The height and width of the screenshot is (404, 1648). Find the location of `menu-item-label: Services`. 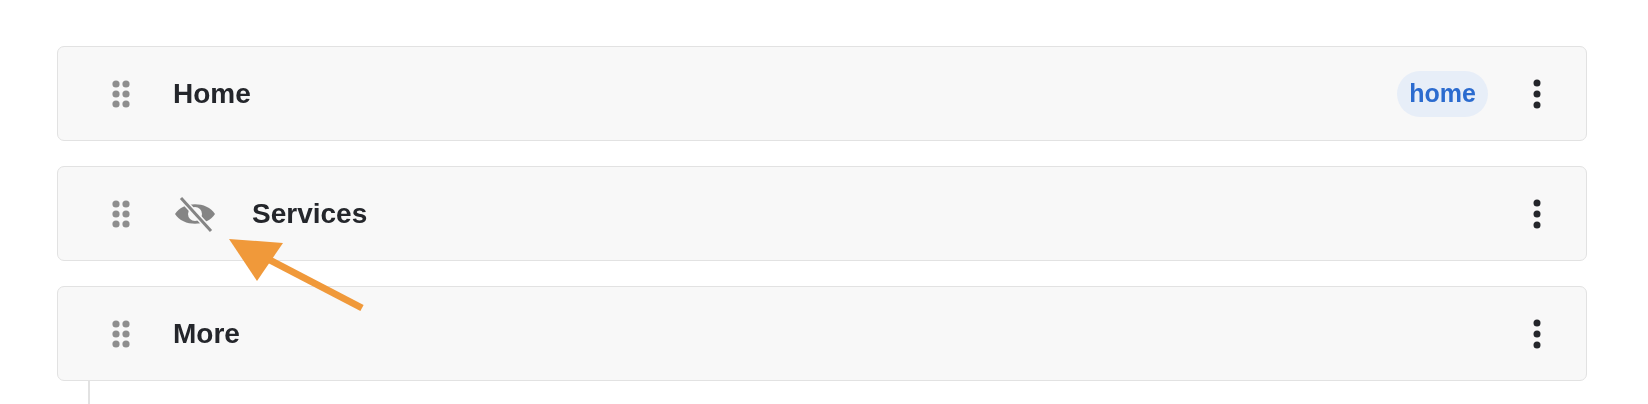

menu-item-label: Services is located at coordinates (310, 213).